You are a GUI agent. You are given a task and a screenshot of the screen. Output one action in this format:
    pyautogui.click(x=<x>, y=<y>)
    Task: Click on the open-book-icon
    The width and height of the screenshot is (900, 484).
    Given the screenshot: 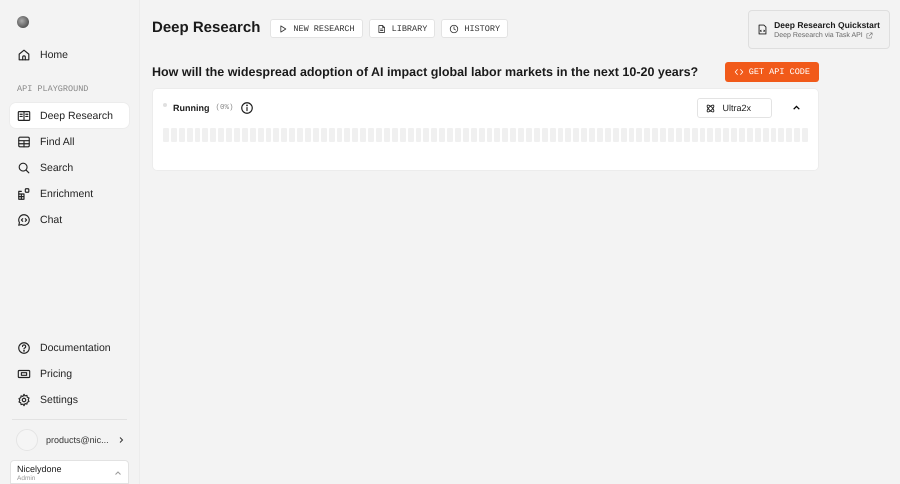 What is the action you would take?
    pyautogui.click(x=24, y=115)
    